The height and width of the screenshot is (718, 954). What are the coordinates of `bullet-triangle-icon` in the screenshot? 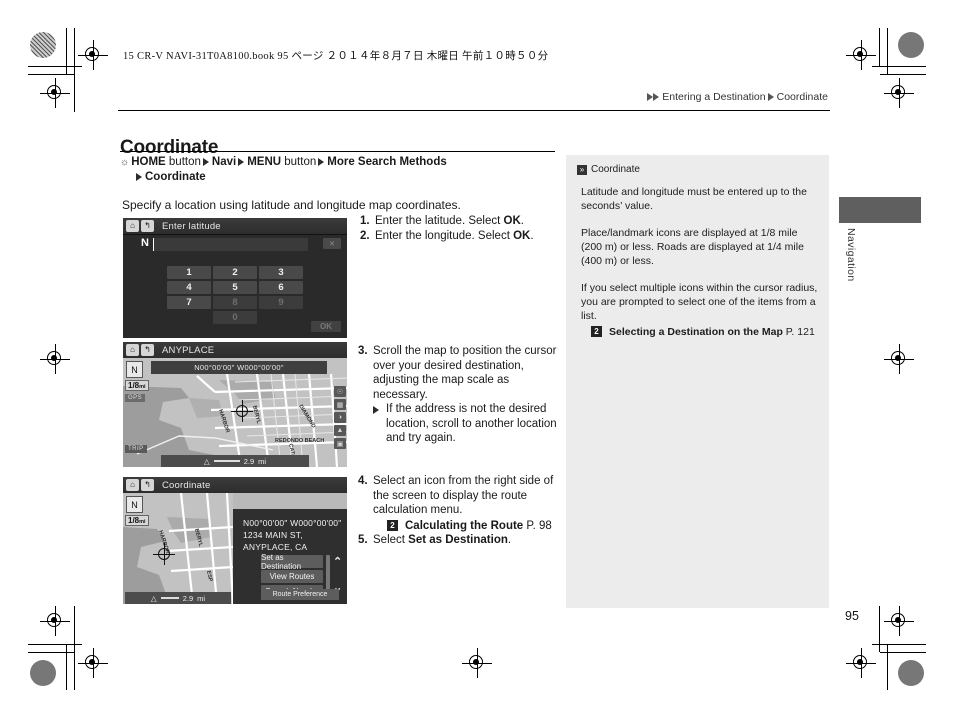 It's located at (376, 410).